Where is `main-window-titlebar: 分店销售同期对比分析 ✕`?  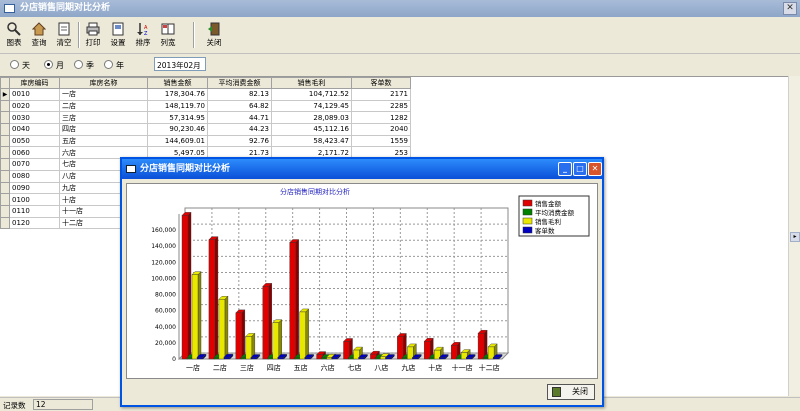
main-window-titlebar: 分店销售同期对比分析 ✕ is located at coordinates (400, 8).